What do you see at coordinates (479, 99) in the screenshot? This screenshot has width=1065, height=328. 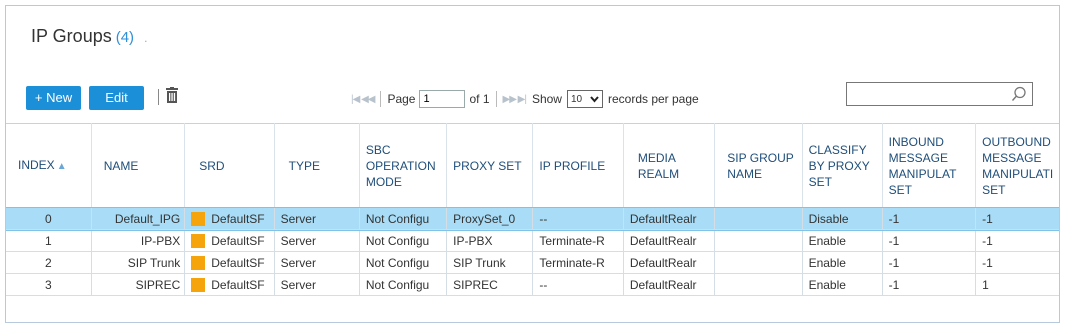 I see `page-of-label: of 1` at bounding box center [479, 99].